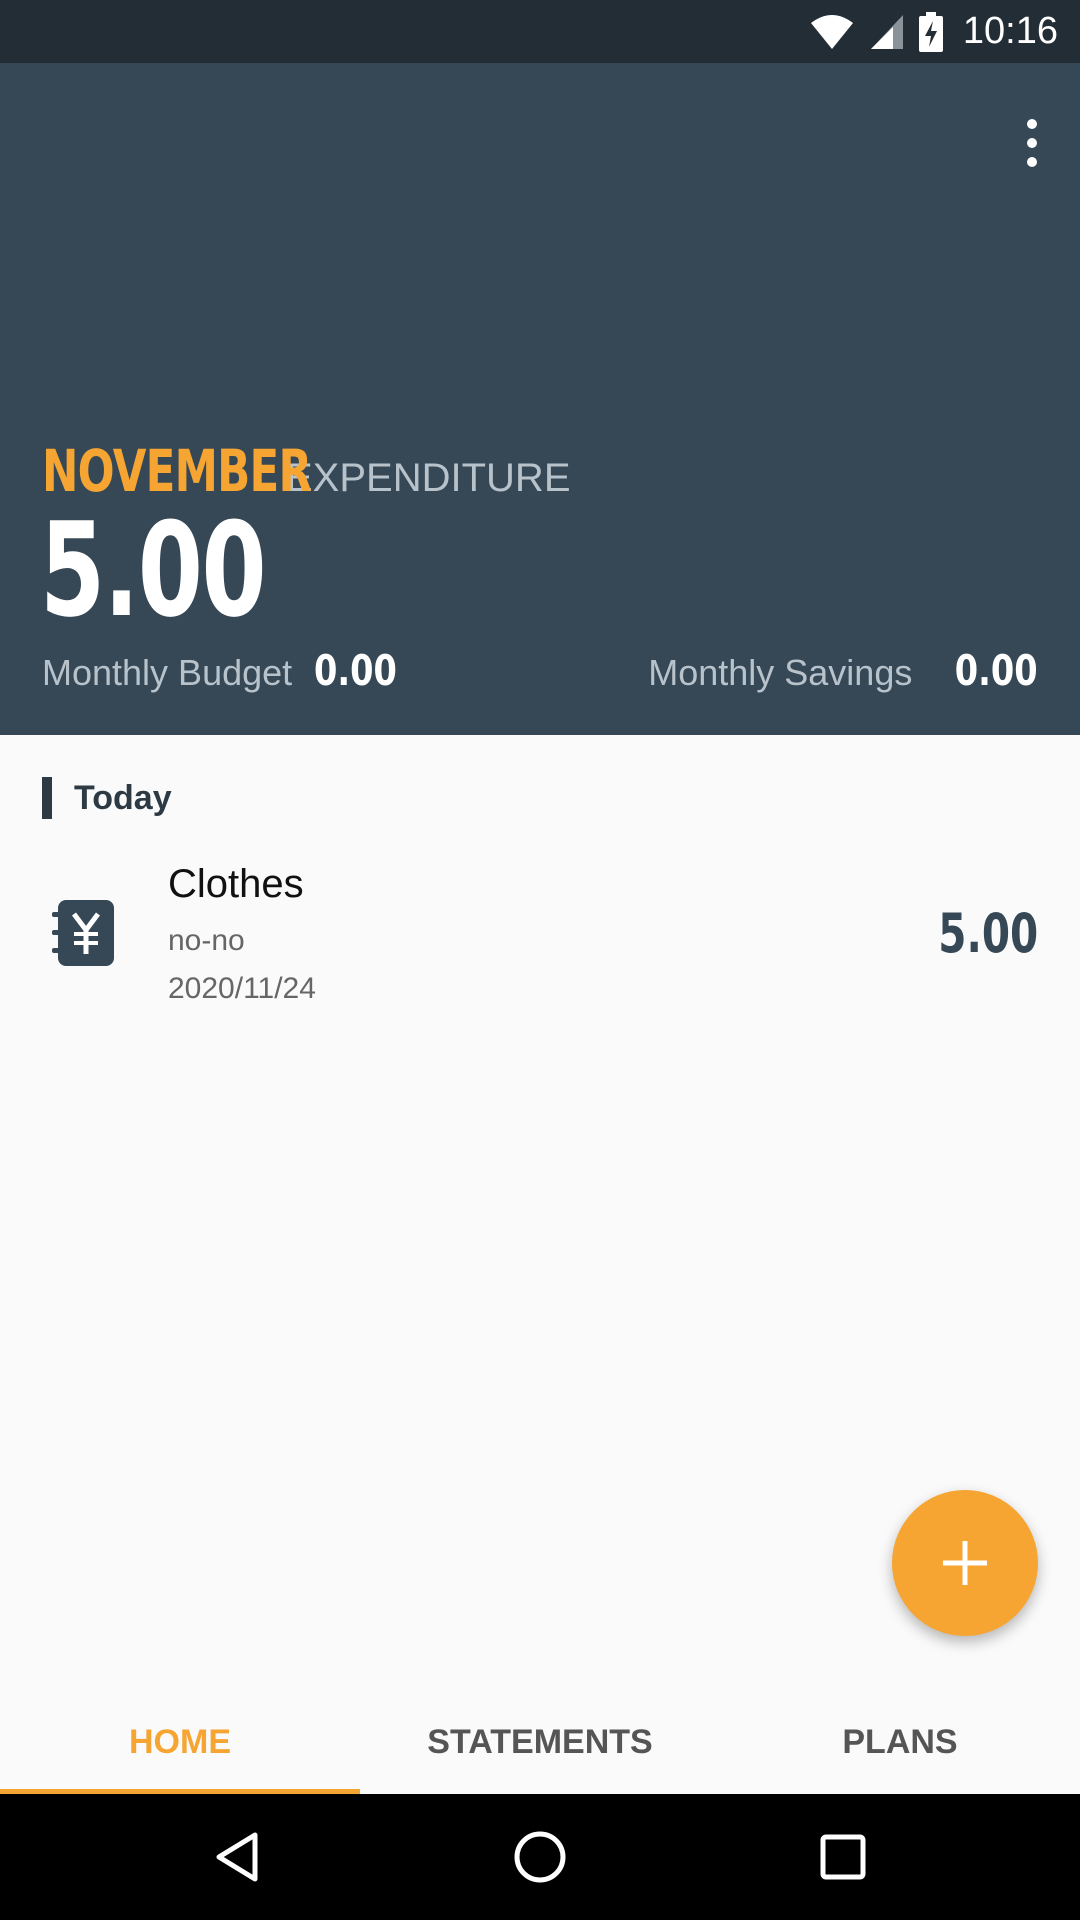 This screenshot has height=1920, width=1080. I want to click on bottom-tabs: HOME STATEMENTS PLANS, so click(540, 1742).